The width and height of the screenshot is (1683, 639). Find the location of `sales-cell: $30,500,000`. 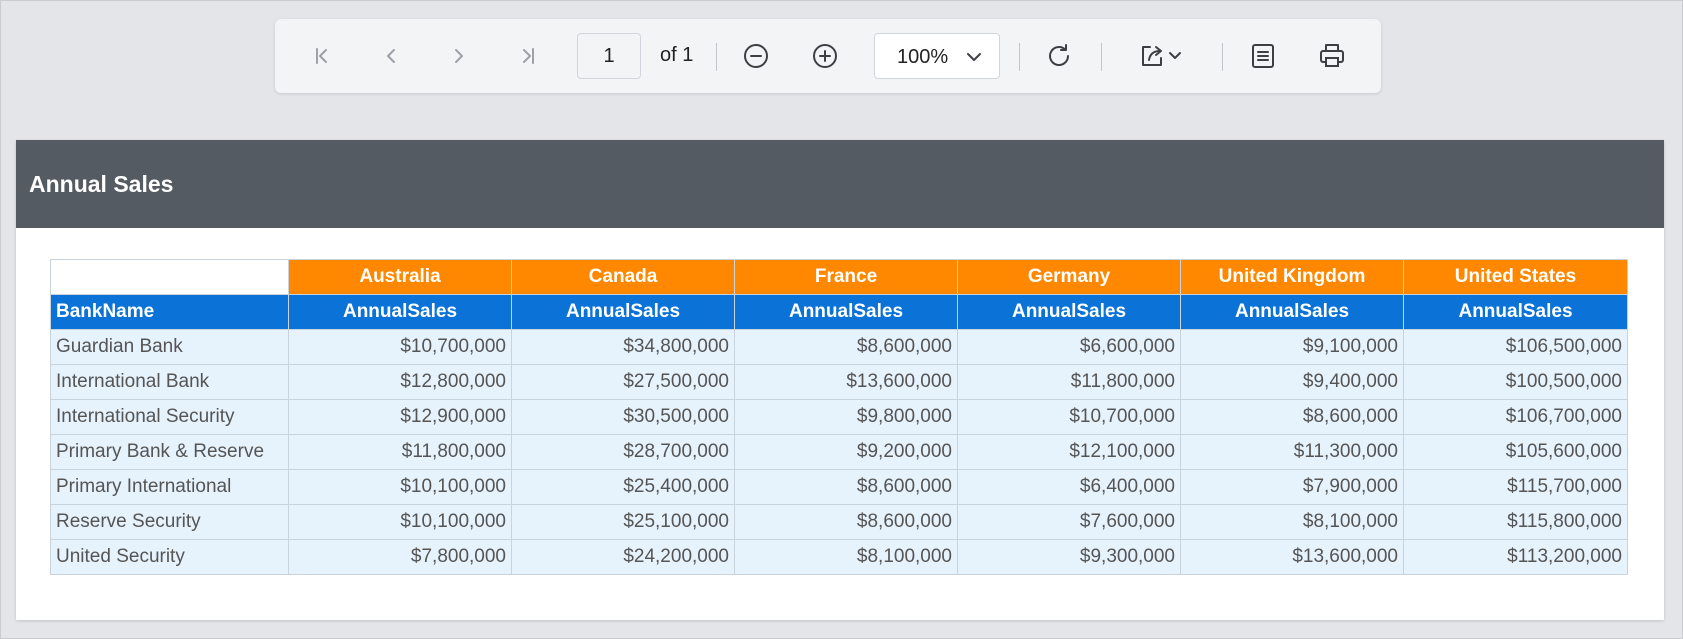

sales-cell: $30,500,000 is located at coordinates (623, 417).